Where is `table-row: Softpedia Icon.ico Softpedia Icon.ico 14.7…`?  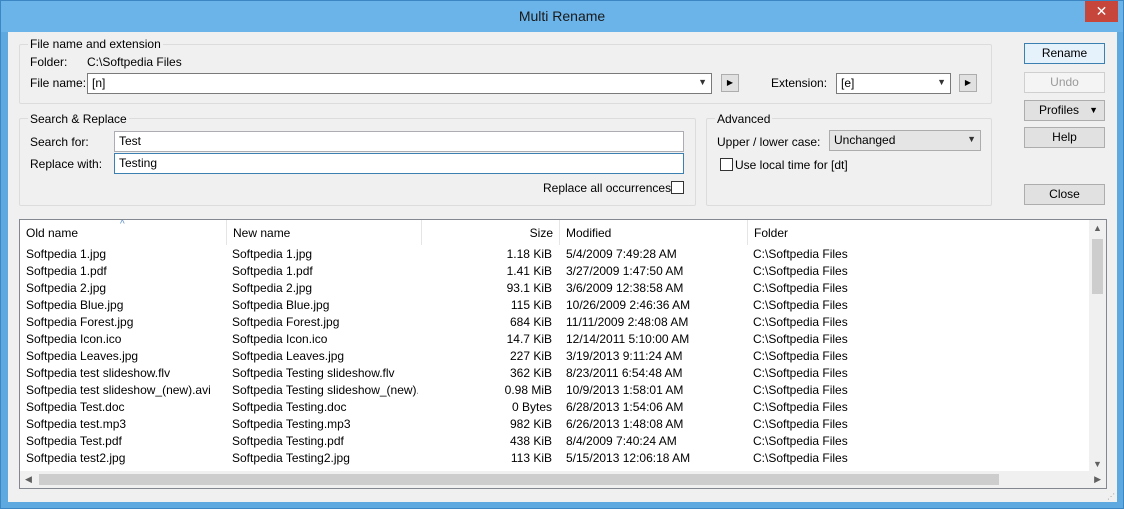 table-row: Softpedia Icon.ico Softpedia Icon.ico 14.7… is located at coordinates (555, 338).